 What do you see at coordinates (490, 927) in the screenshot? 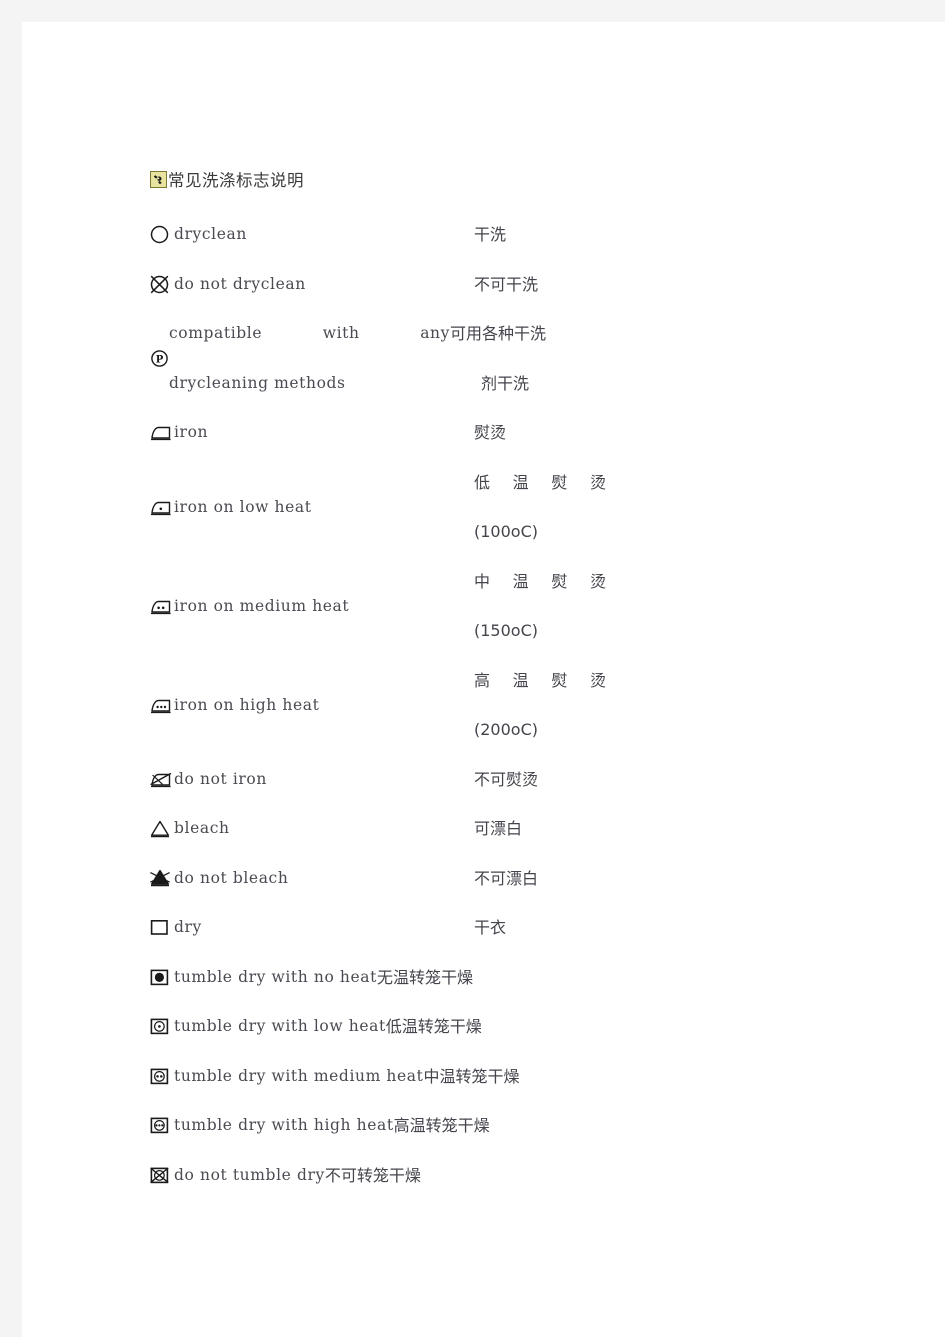
I see `care-row-chinese: 干衣` at bounding box center [490, 927].